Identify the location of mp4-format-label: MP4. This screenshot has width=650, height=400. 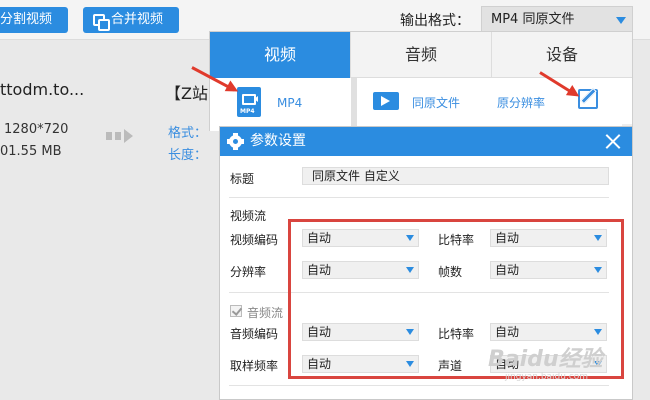
(290, 103).